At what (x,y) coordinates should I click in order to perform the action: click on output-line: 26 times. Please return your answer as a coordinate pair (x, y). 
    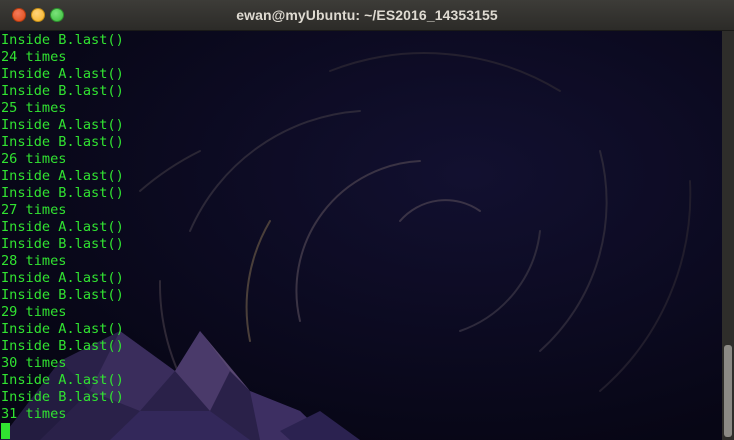
    Looking at the image, I should click on (34, 159).